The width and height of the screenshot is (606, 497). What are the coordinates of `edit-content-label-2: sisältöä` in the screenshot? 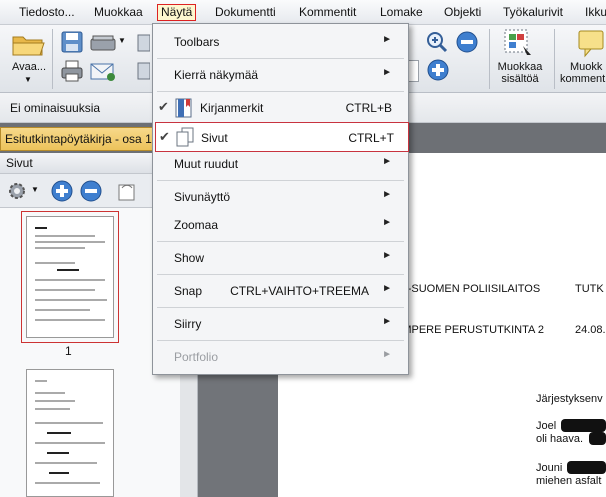 It's located at (520, 79).